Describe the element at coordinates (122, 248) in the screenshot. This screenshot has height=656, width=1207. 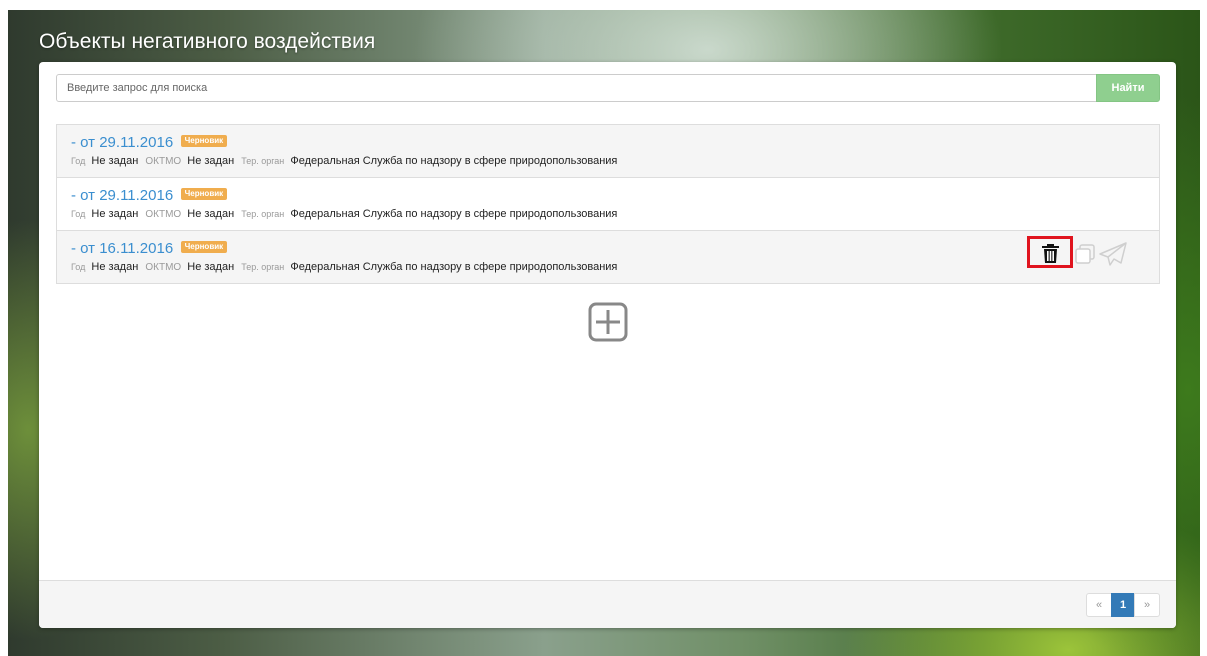
I see `item-title-link: - от 16.11.2016` at that location.